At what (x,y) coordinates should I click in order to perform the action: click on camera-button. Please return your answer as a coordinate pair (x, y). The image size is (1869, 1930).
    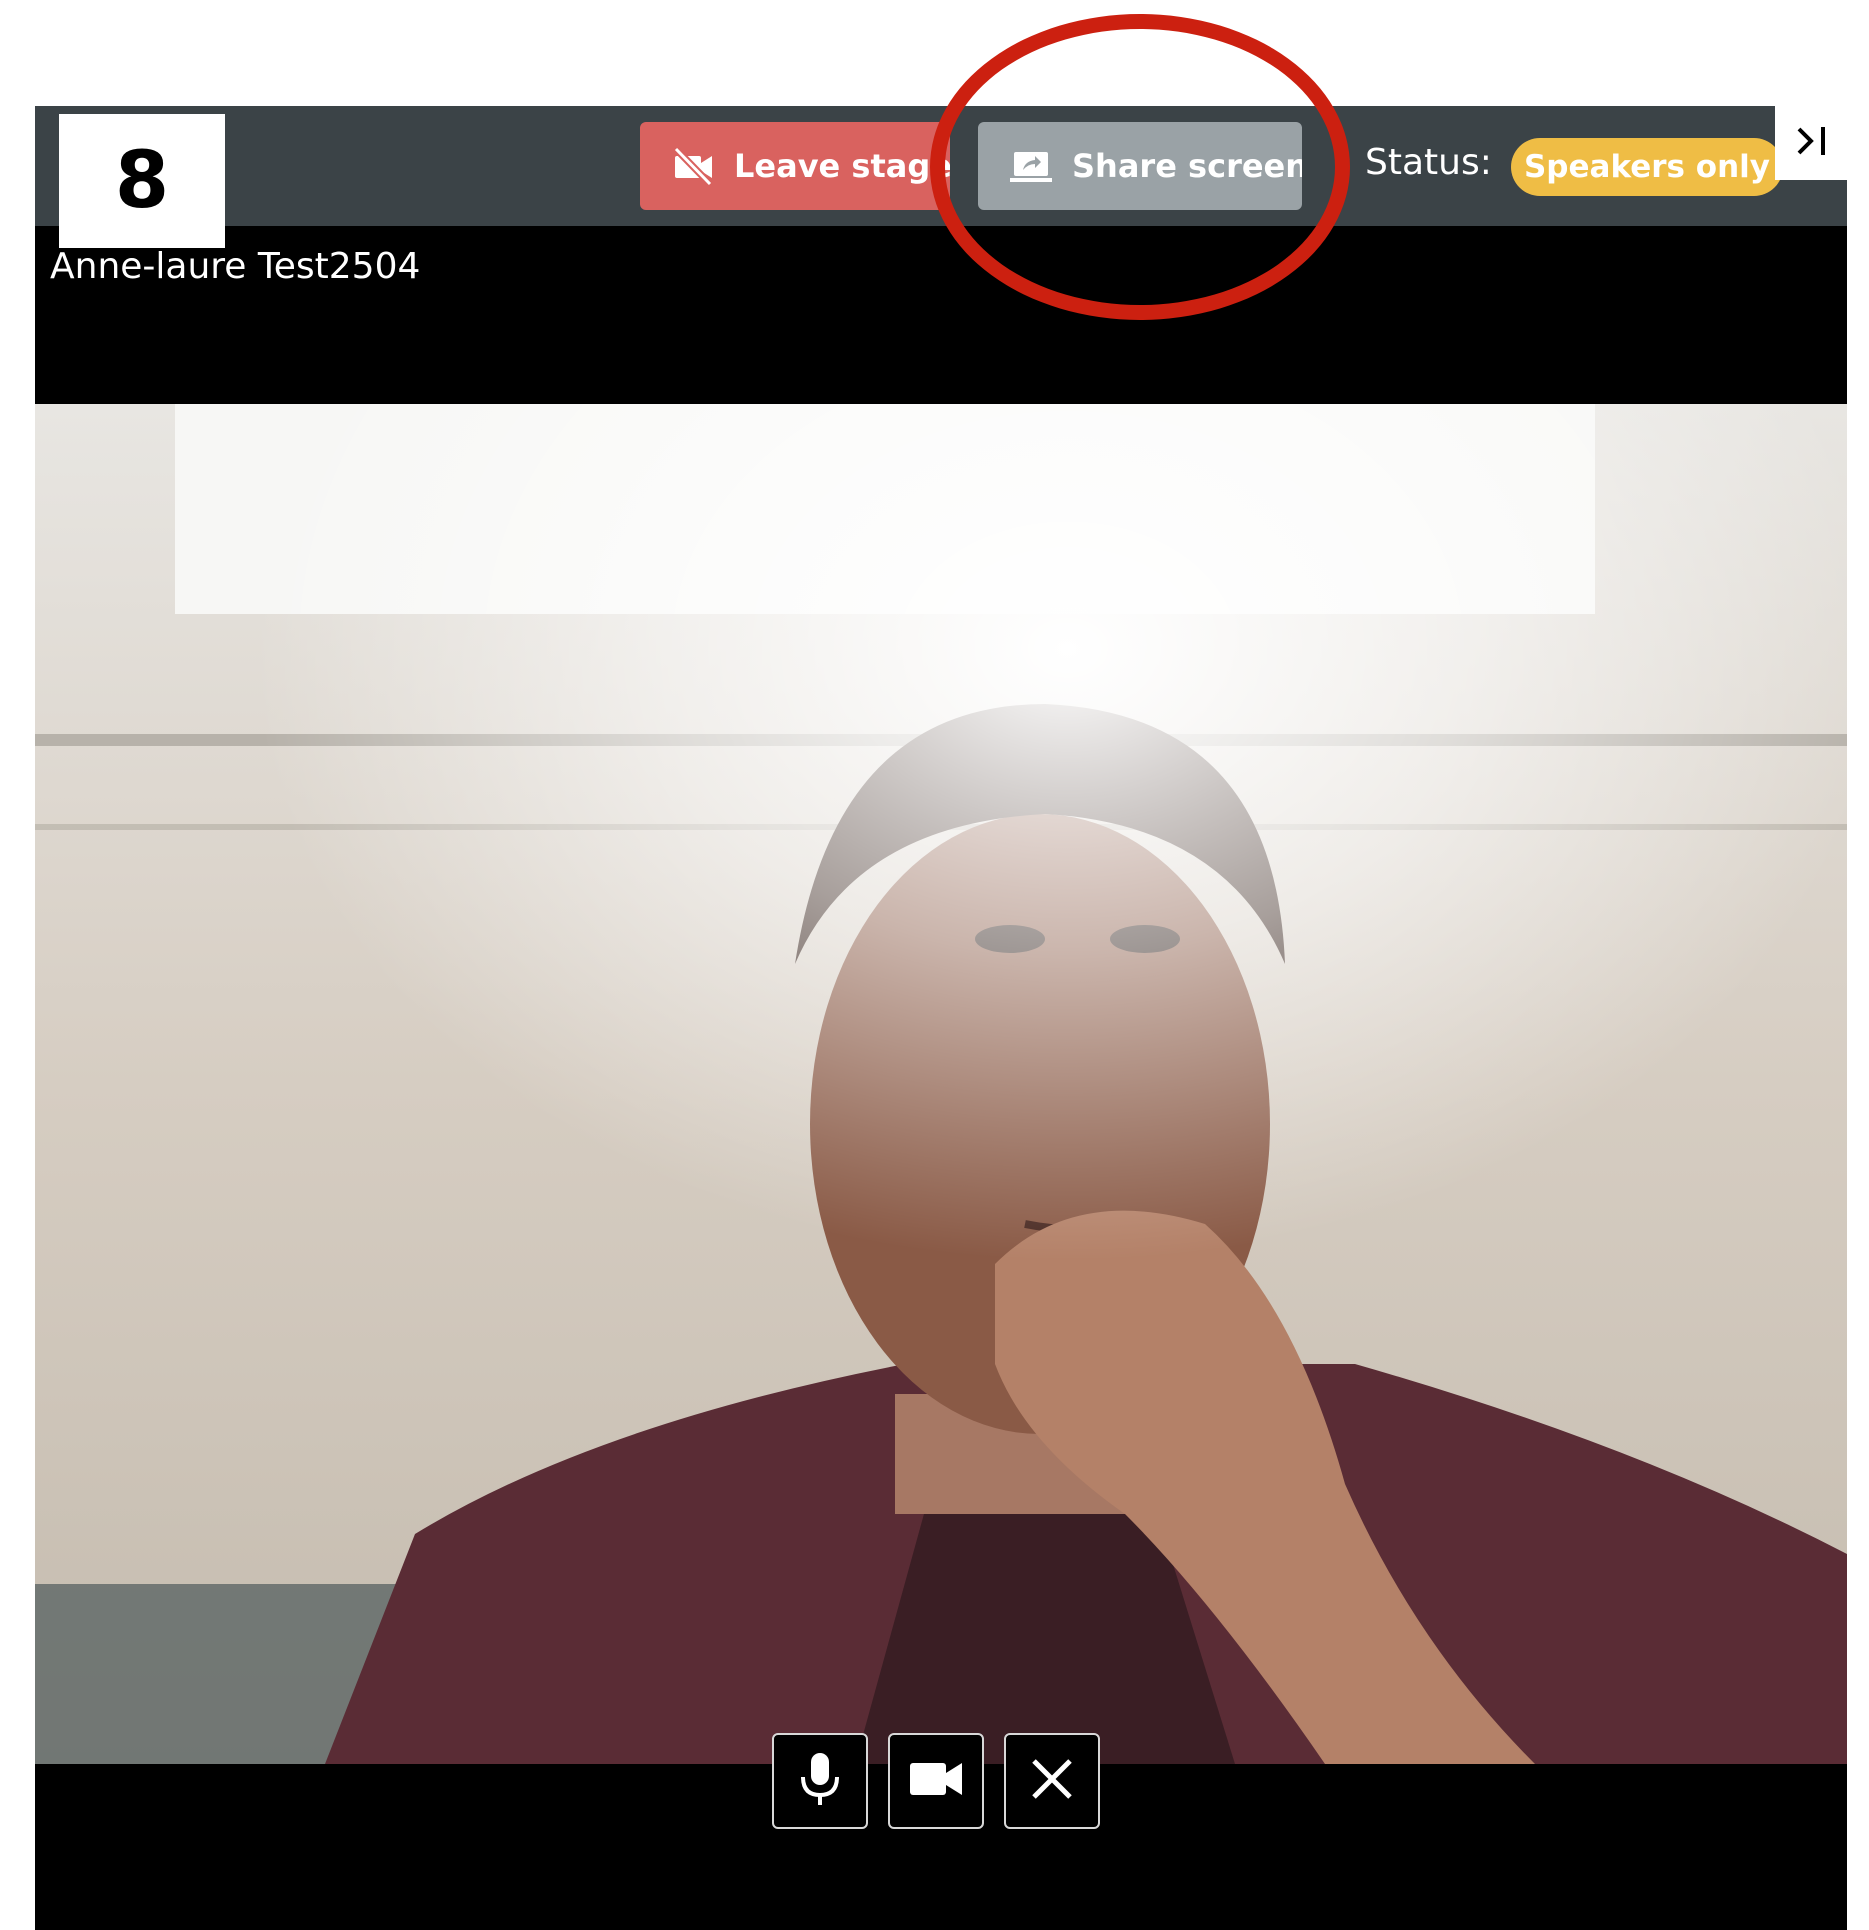
    Looking at the image, I should click on (936, 1781).